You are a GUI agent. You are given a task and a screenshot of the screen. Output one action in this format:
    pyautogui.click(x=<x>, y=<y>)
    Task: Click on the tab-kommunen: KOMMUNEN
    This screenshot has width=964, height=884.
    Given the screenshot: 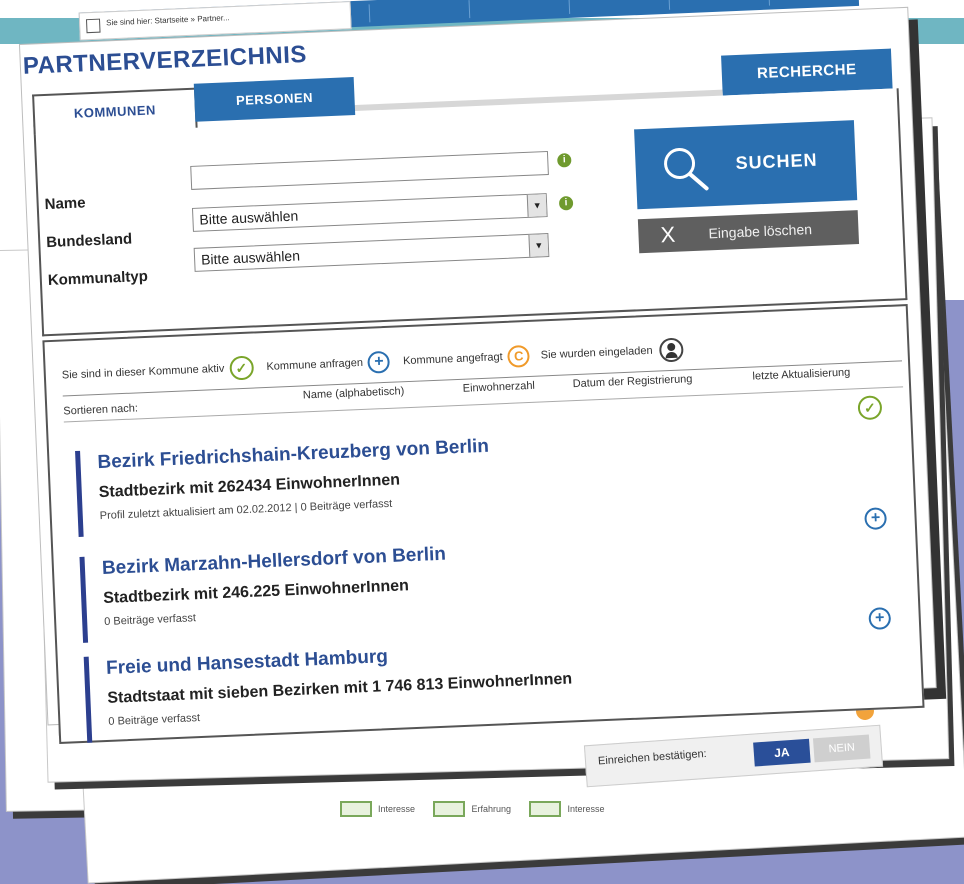 What is the action you would take?
    pyautogui.click(x=115, y=111)
    